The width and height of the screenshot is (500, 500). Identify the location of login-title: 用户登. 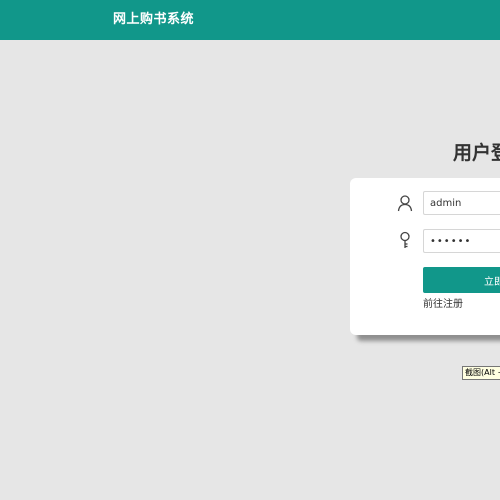
(476, 153).